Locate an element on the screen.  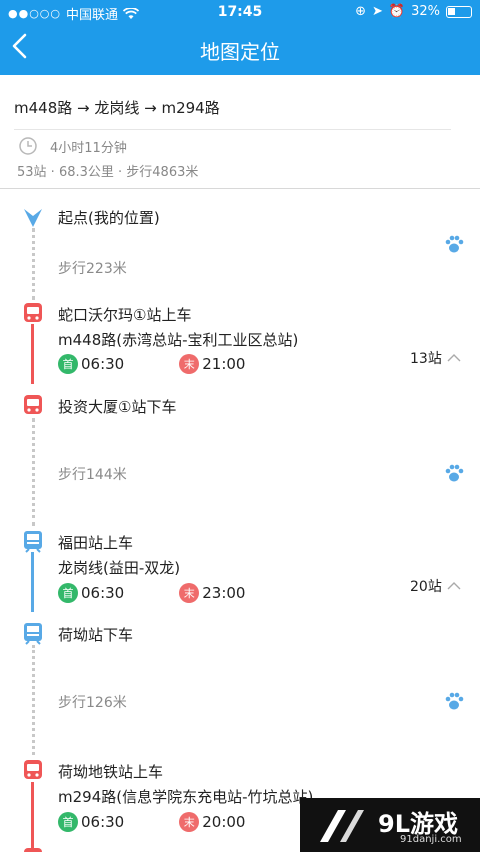
status-bar: ●●○○○ 中国联通 17:45 ⊕ ➤ ⏰ 32% is located at coordinates (240, 12).